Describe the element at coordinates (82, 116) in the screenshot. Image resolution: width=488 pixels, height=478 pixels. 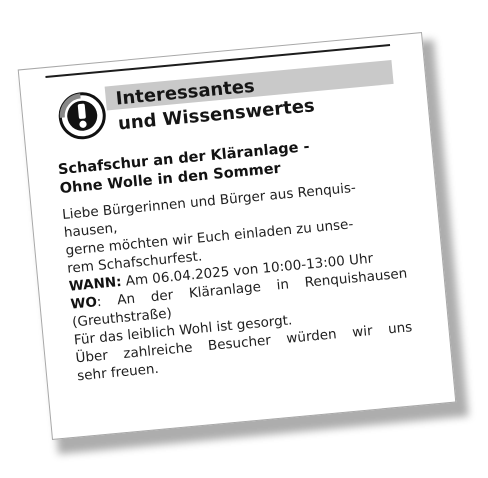
I see `exclamation-info-icon` at that location.